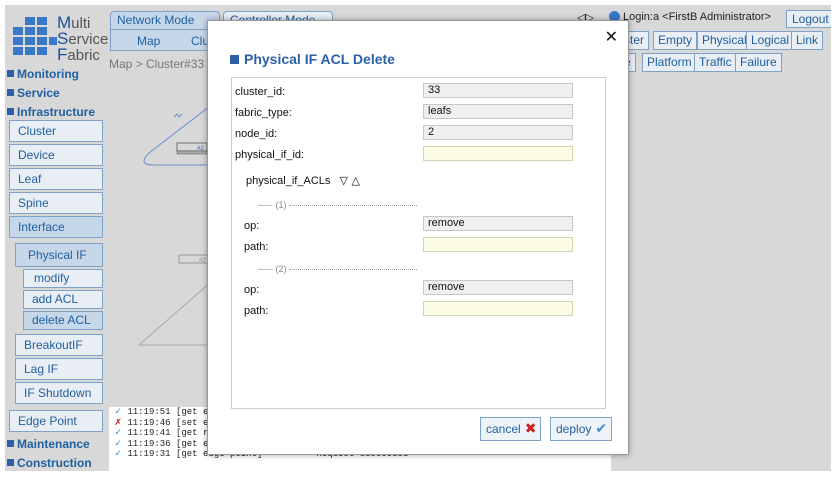 The height and width of the screenshot is (477, 840). Describe the element at coordinates (270, 155) in the screenshot. I see `physical-if-id-label: physical_if_id:` at that location.